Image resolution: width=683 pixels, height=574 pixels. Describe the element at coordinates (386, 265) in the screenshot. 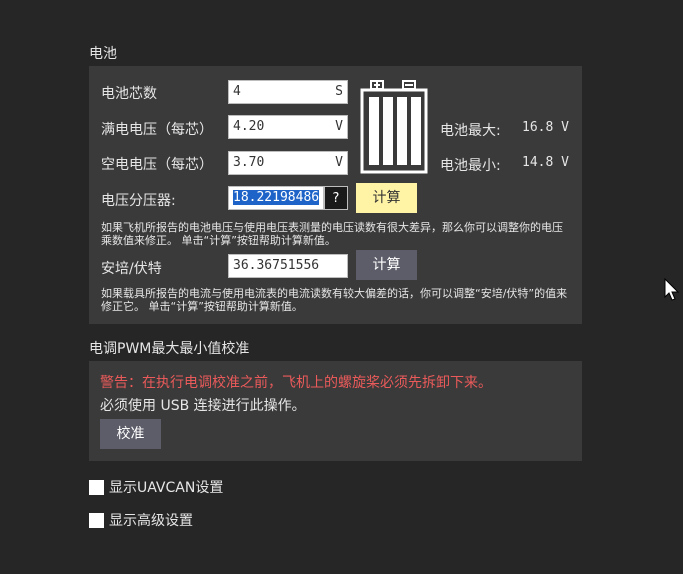

I see `amps-calc-button: 计算` at that location.